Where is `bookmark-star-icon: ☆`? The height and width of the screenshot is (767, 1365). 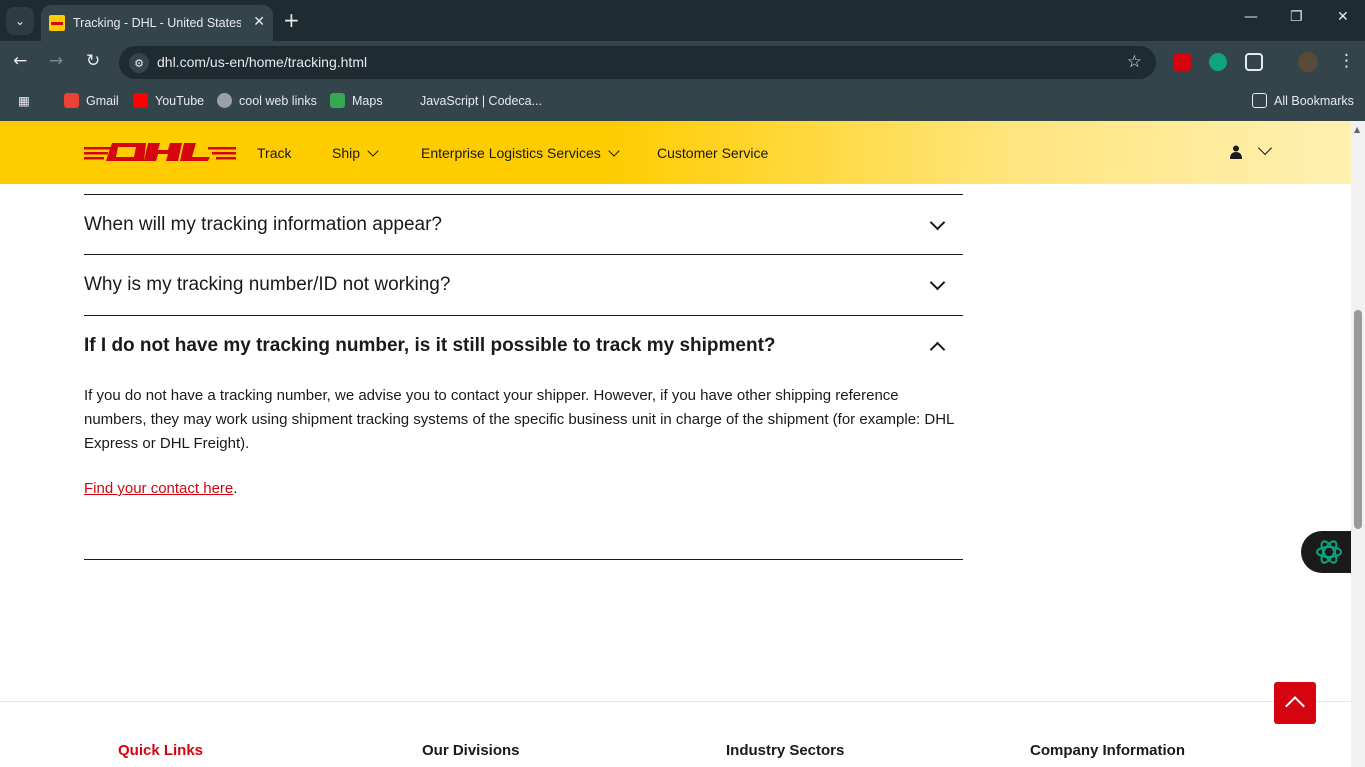 bookmark-star-icon: ☆ is located at coordinates (1134, 62).